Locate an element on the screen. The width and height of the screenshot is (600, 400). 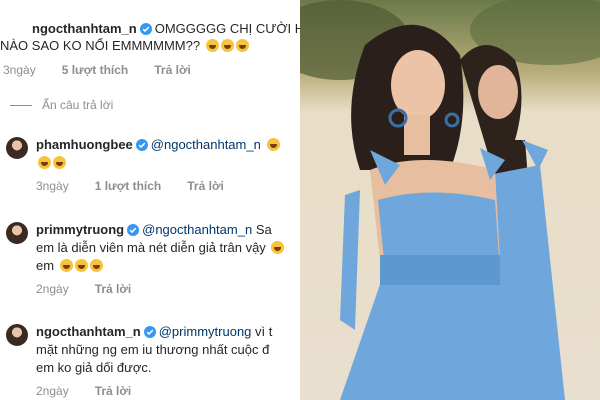
comment-4-line-2: mặt những ng em iu thương nhất cuộc đ is located at coordinates (152, 350).